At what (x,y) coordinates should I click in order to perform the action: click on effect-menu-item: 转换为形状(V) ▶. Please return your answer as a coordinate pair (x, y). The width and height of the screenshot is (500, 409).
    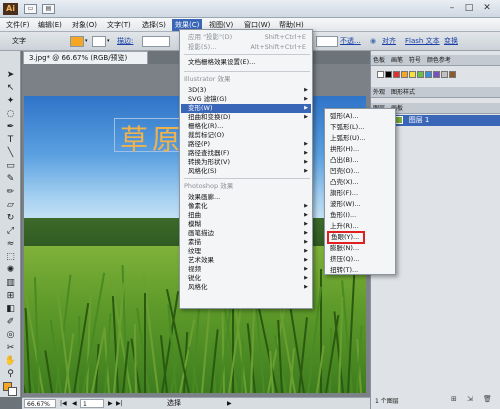
    Looking at the image, I should click on (249, 162).